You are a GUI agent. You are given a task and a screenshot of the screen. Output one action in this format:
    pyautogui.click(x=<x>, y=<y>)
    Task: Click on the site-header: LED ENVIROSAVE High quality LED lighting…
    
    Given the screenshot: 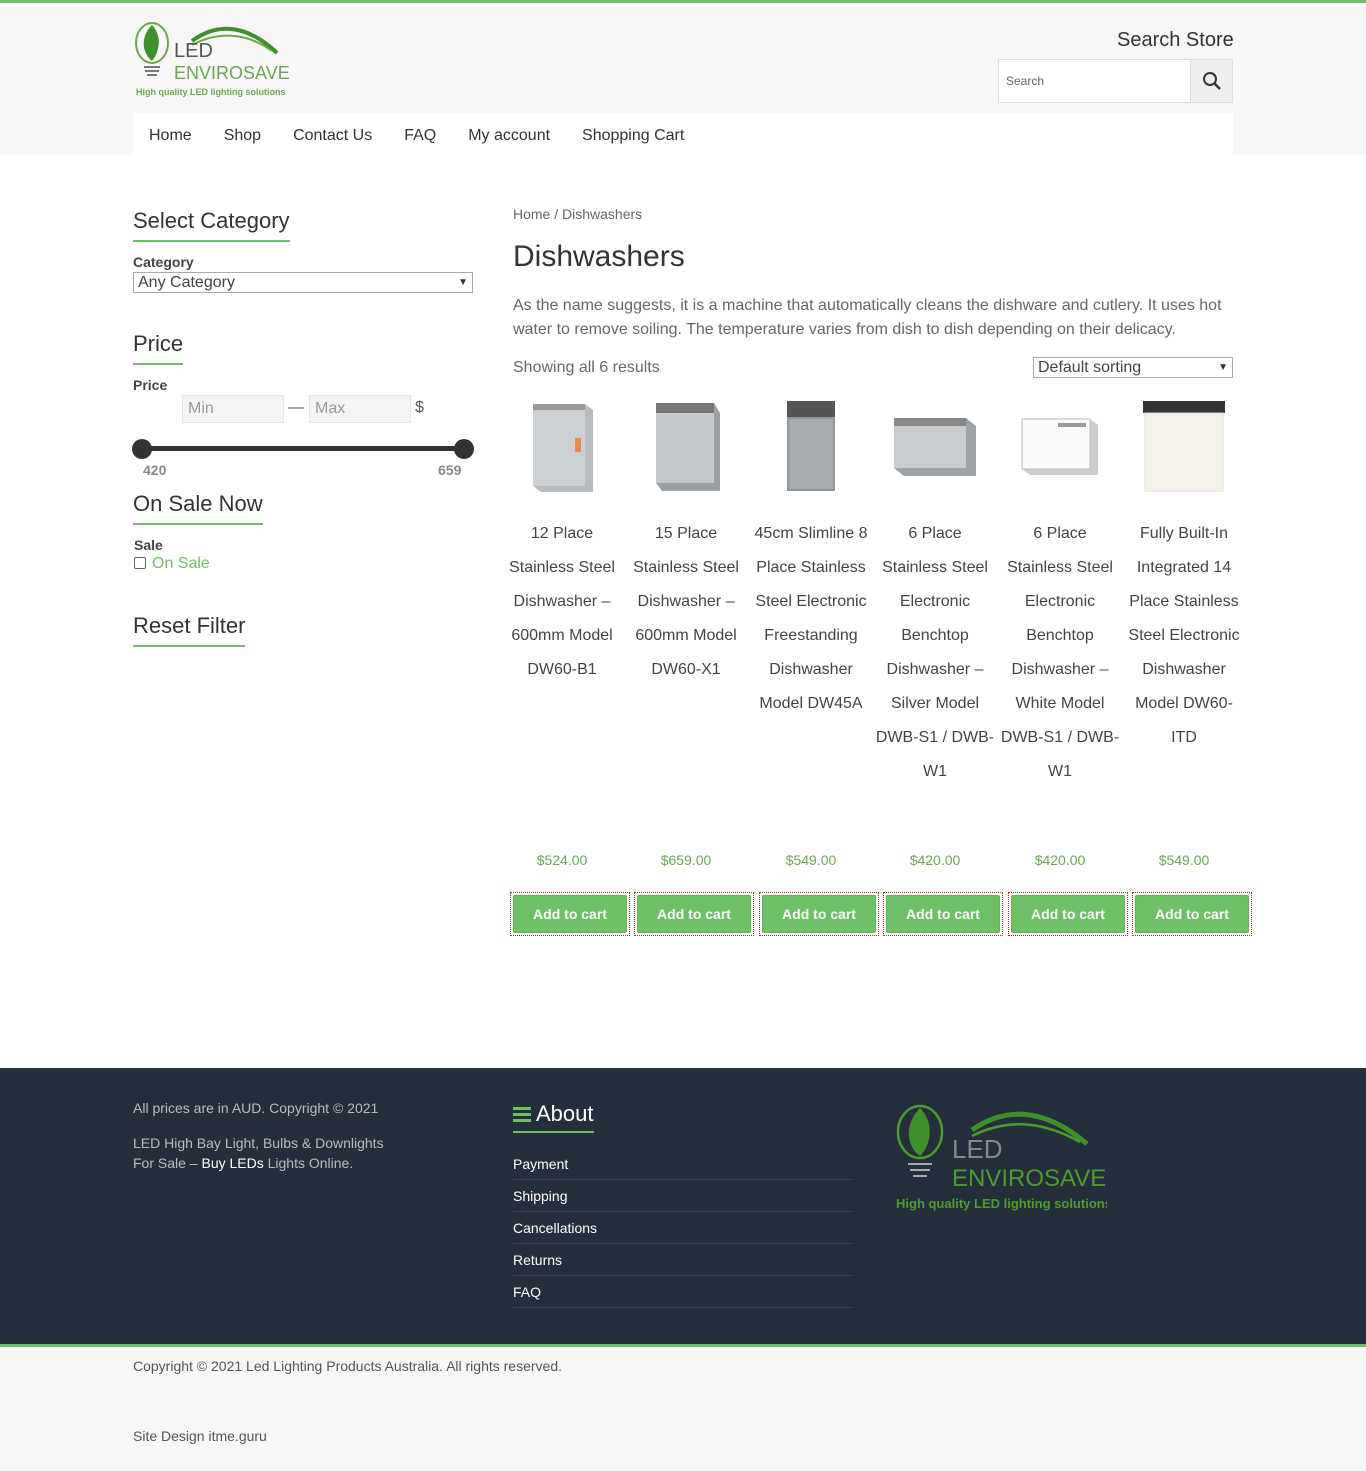 What is the action you would take?
    pyautogui.click(x=683, y=79)
    